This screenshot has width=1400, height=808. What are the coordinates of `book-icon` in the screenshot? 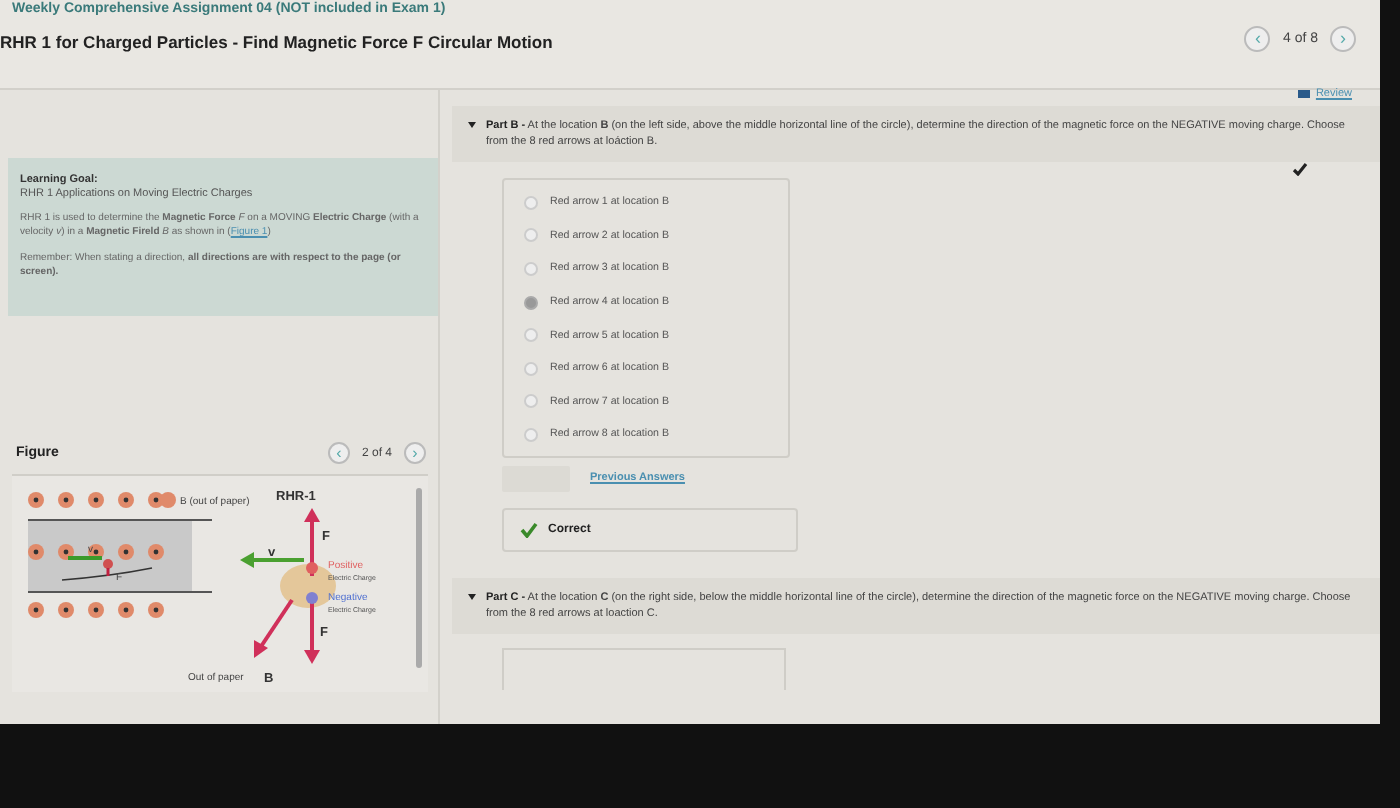 It's located at (1303, 94).